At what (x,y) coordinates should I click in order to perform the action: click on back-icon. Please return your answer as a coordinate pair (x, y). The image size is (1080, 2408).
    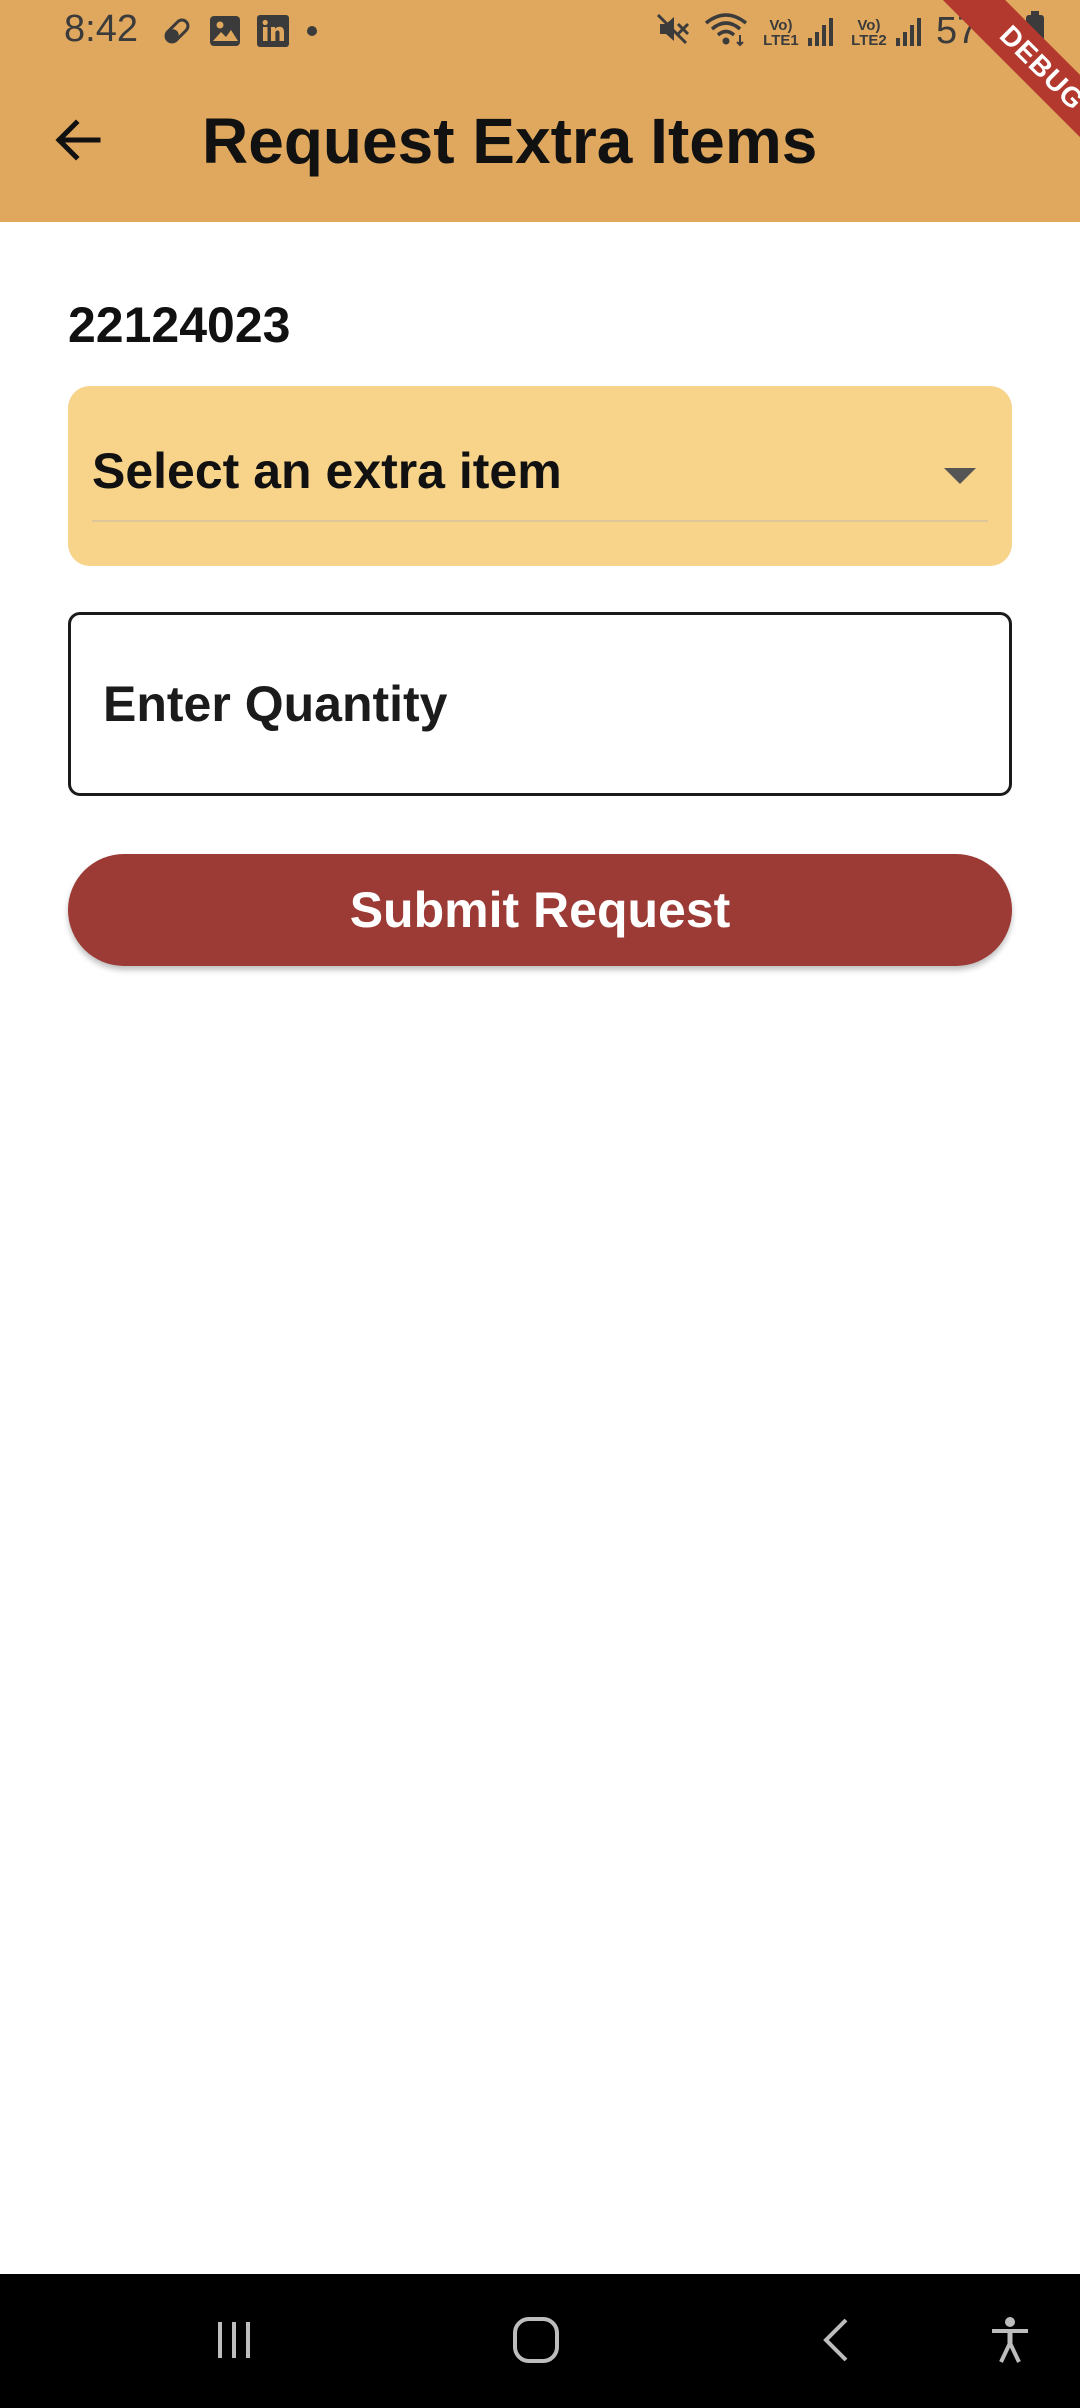
    Looking at the image, I should click on (838, 2342).